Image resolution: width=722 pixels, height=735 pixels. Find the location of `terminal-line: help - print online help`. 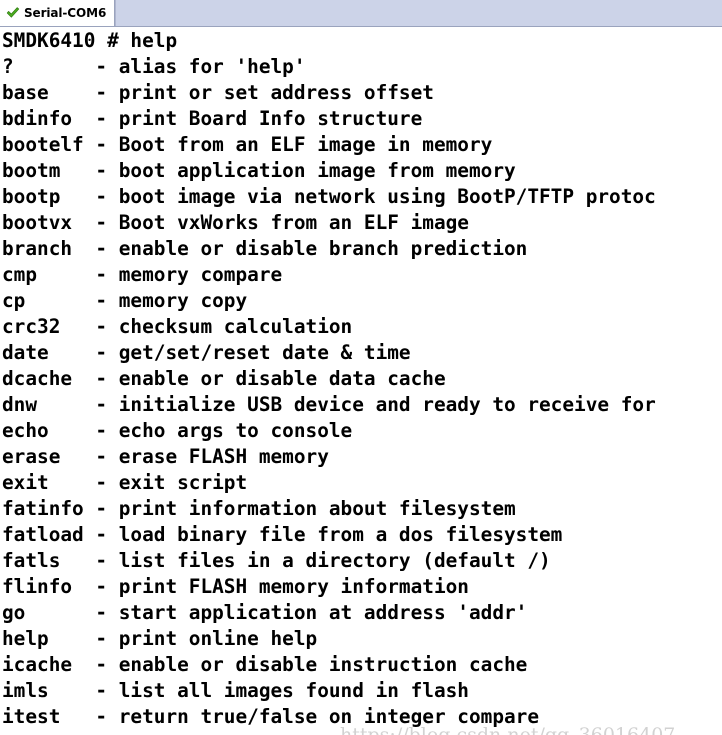

terminal-line: help - print online help is located at coordinates (160, 638).